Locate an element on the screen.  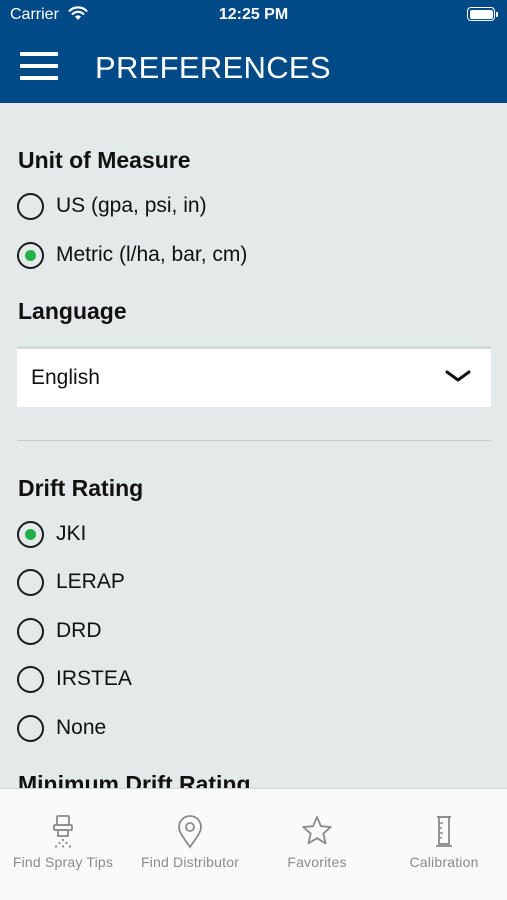
map-pin-icon is located at coordinates (190, 832).